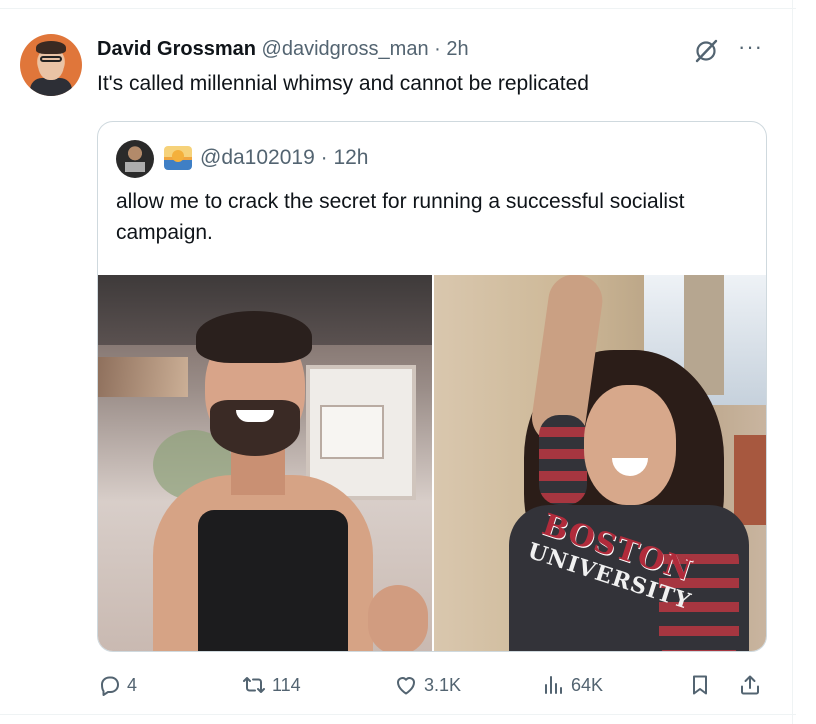 The image size is (816, 724). I want to click on action-bar: 4 114 3.1K 64K, so click(408, 685).